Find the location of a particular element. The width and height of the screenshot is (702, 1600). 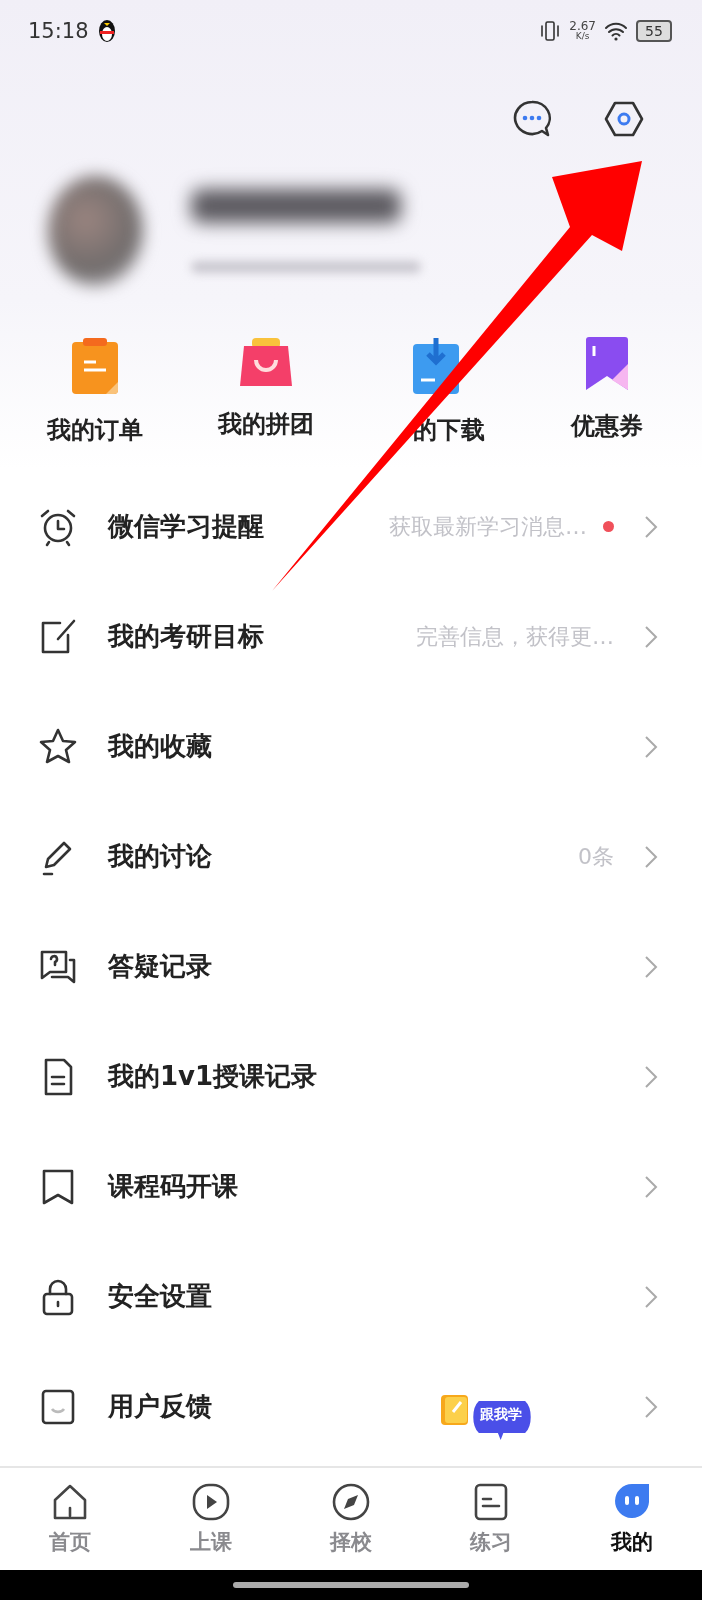

clipboard-icon is located at coordinates (95, 365).